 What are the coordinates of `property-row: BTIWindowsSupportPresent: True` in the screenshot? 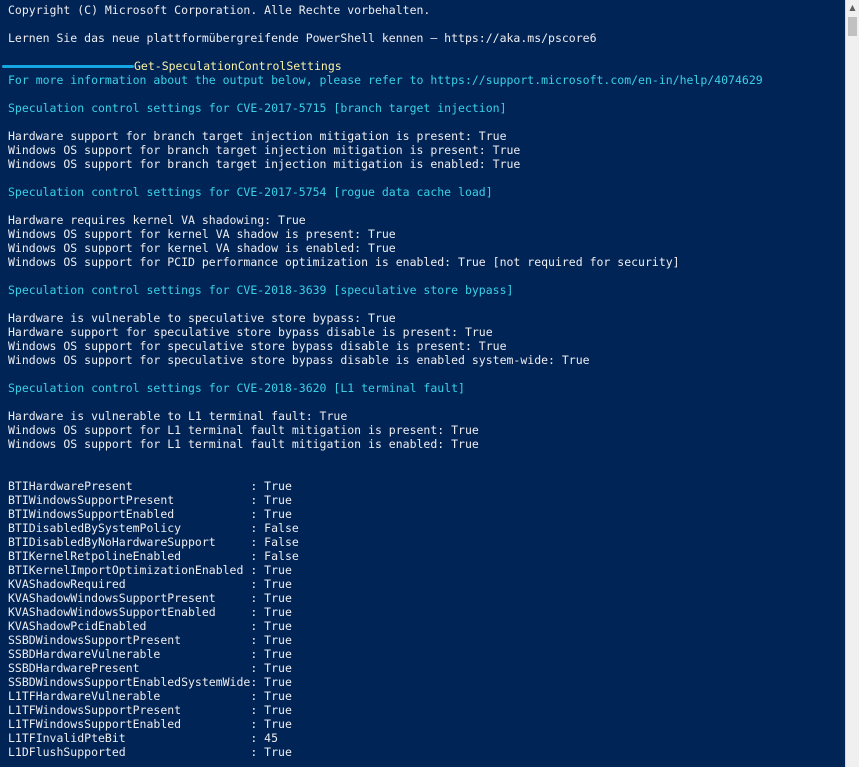 It's located at (427, 500).